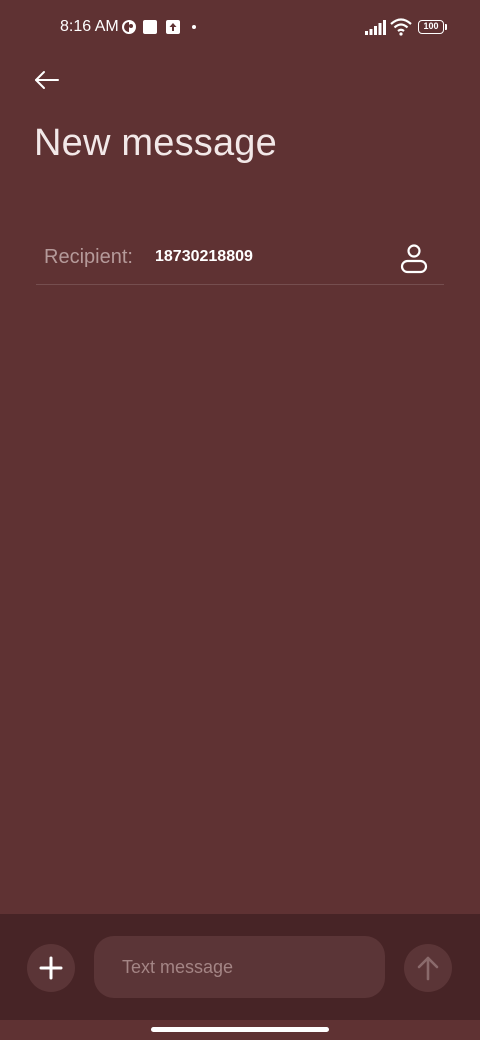  What do you see at coordinates (401, 27) in the screenshot?
I see `wifi-icon` at bounding box center [401, 27].